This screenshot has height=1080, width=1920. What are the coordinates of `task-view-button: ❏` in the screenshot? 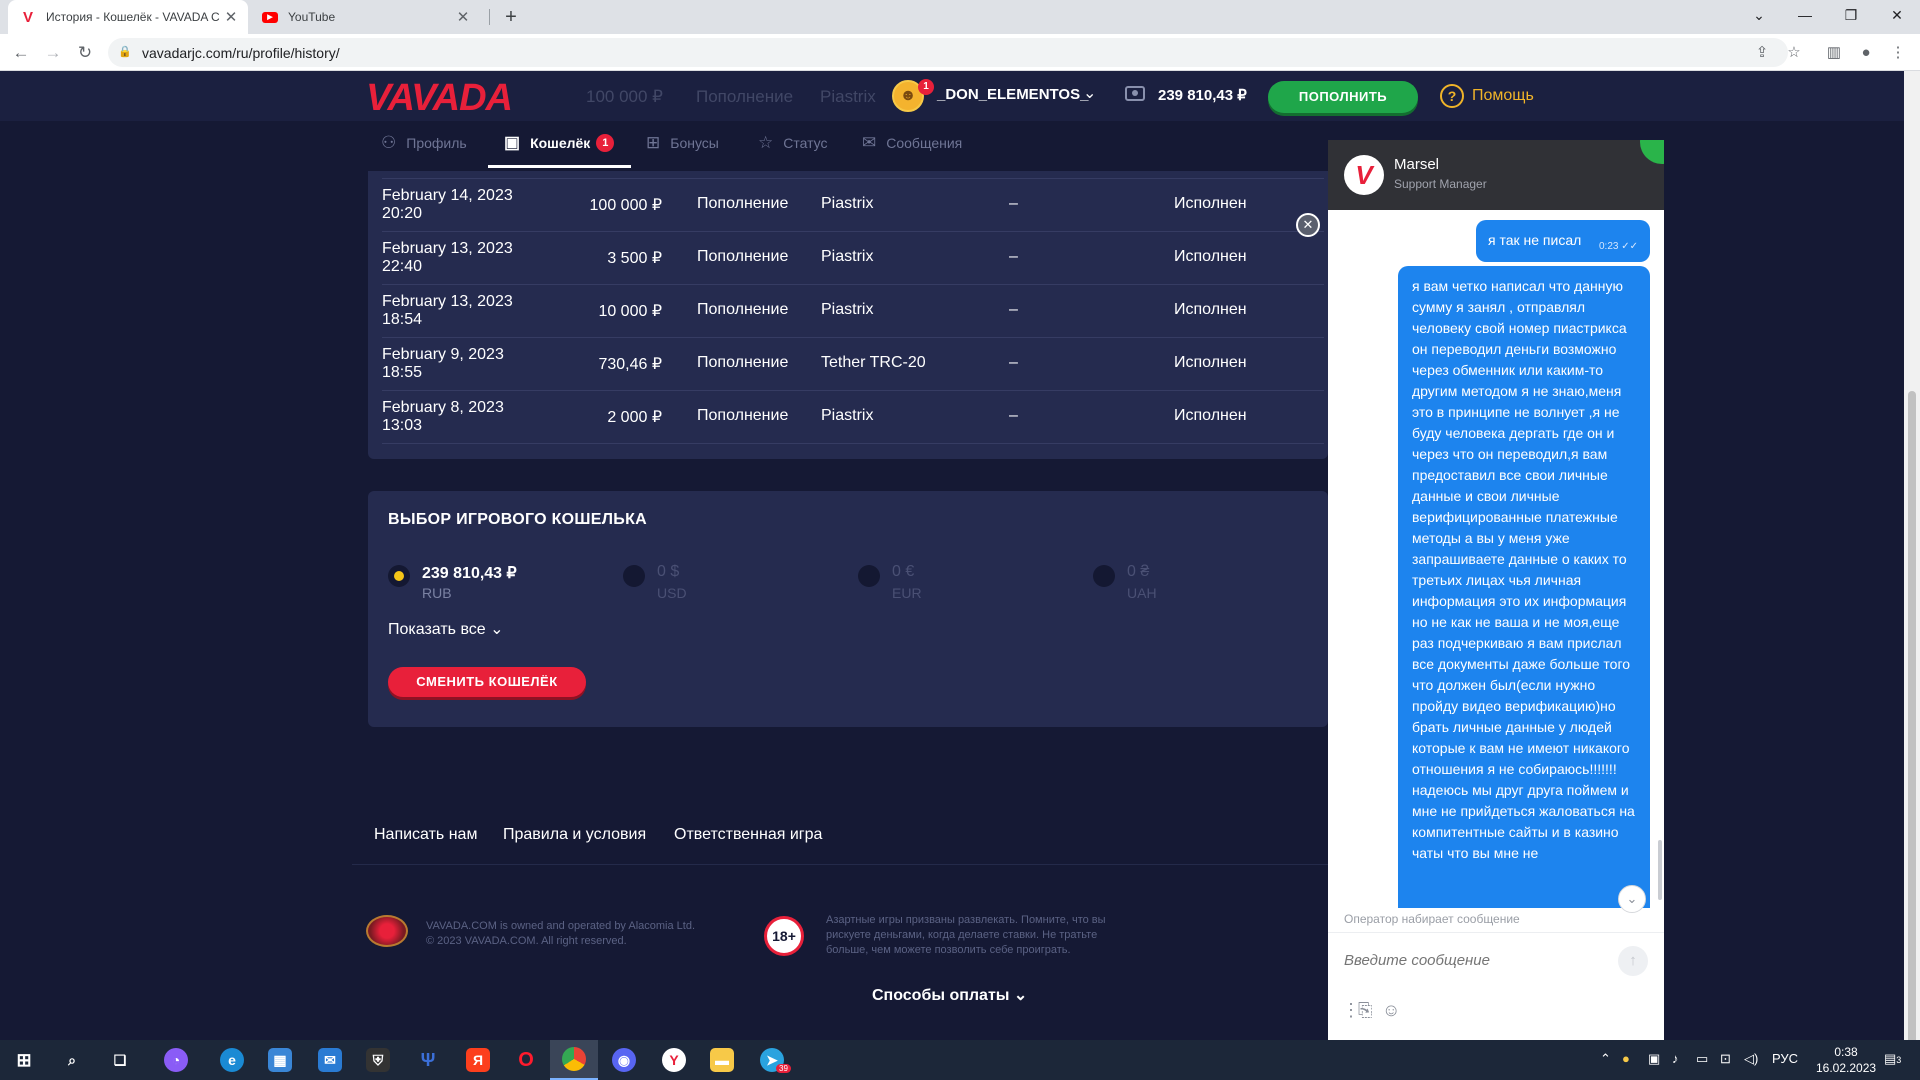 It's located at (120, 1060).